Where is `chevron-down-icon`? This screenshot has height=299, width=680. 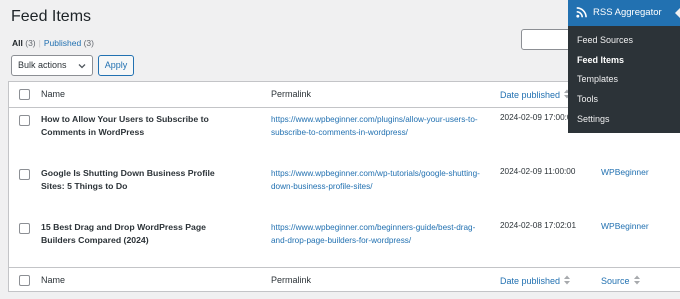
chevron-down-icon is located at coordinates (82, 66).